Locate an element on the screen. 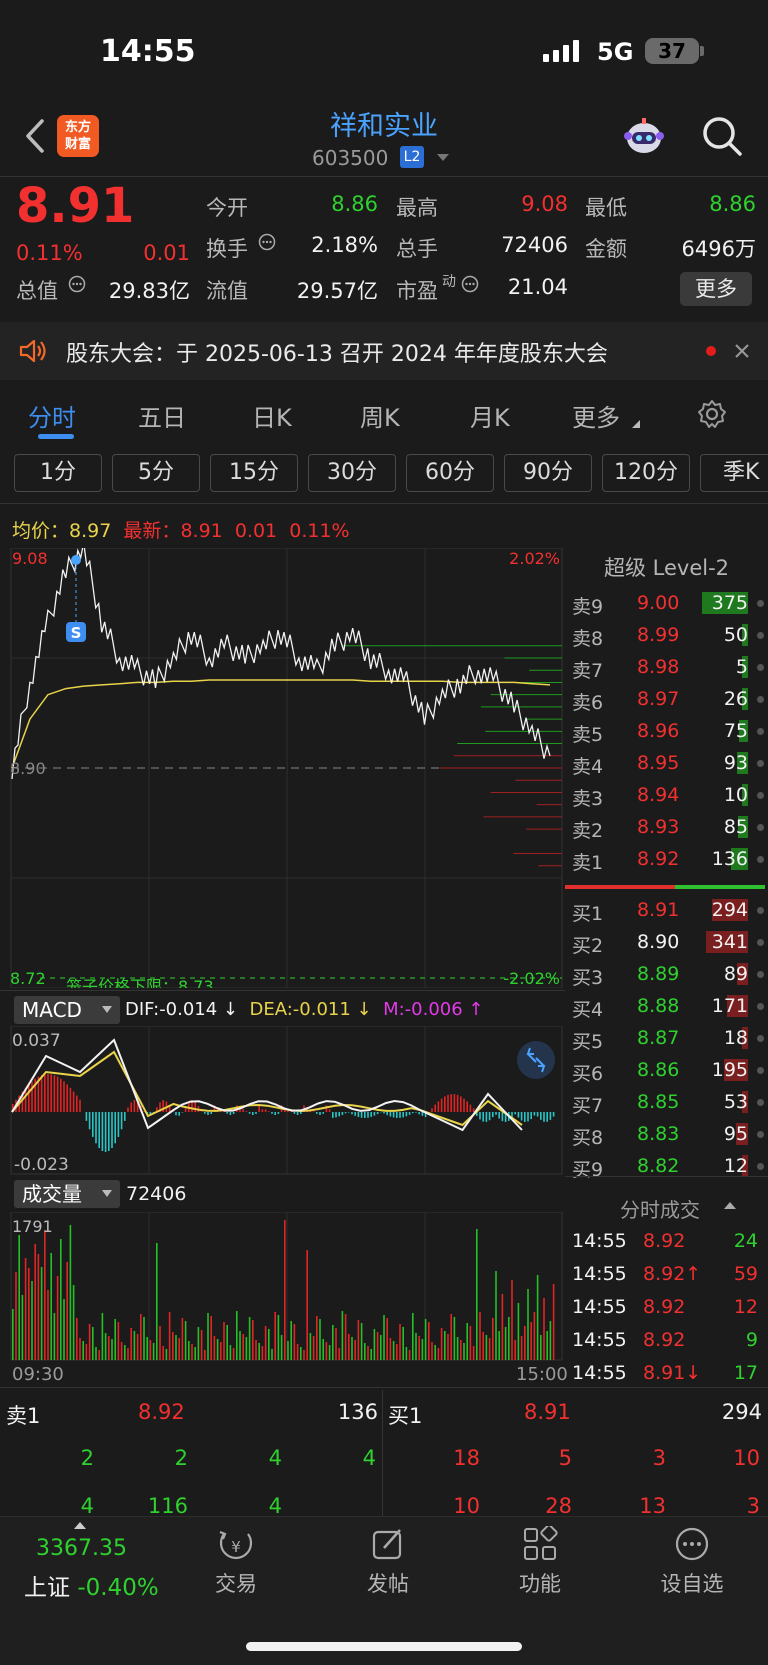 Image resolution: width=768 pixels, height=1665 pixels. tab-monthly-k: 月K is located at coordinates (490, 415).